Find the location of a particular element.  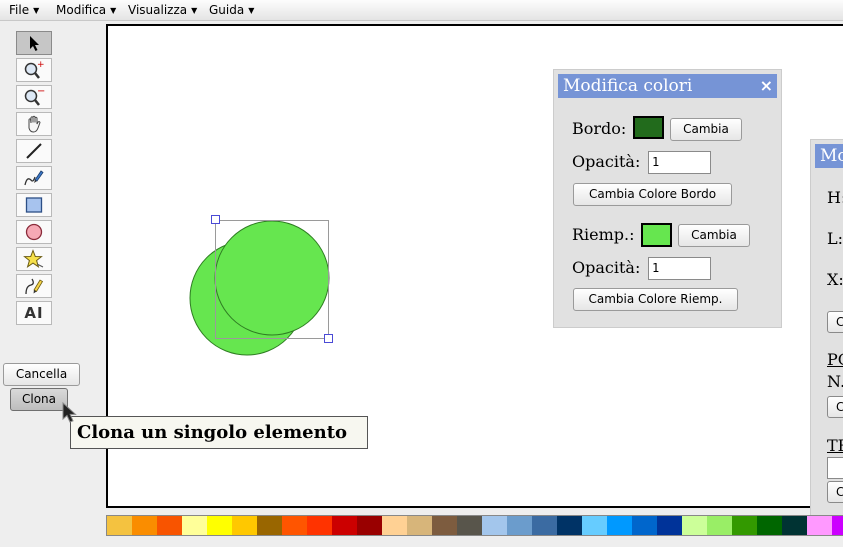

cancel-button: Cancella is located at coordinates (41, 374).